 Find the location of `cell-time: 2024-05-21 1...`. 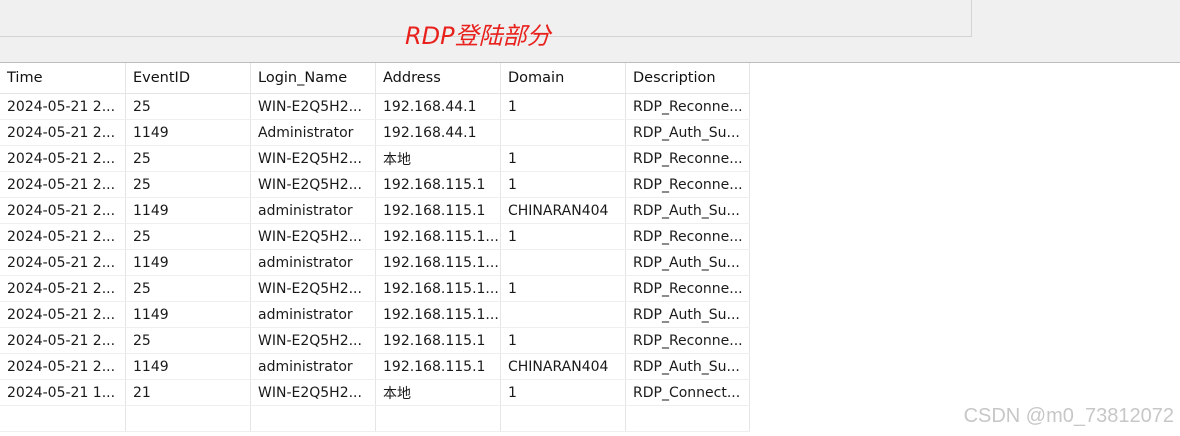

cell-time: 2024-05-21 1... is located at coordinates (63, 392).